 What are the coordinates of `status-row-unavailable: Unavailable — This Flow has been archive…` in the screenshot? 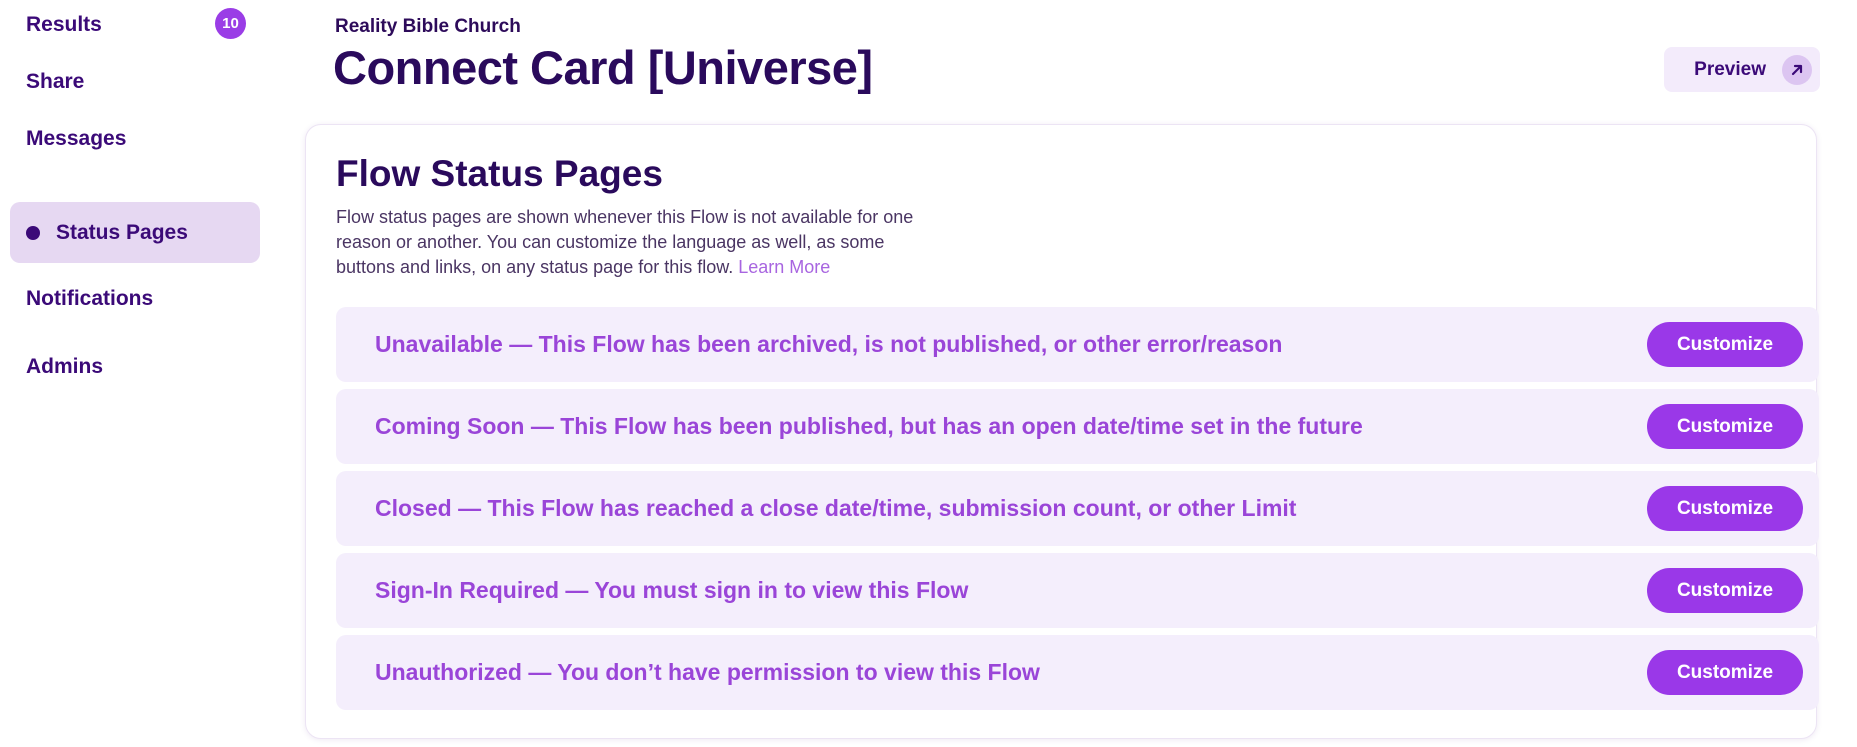 It's located at (1077, 344).